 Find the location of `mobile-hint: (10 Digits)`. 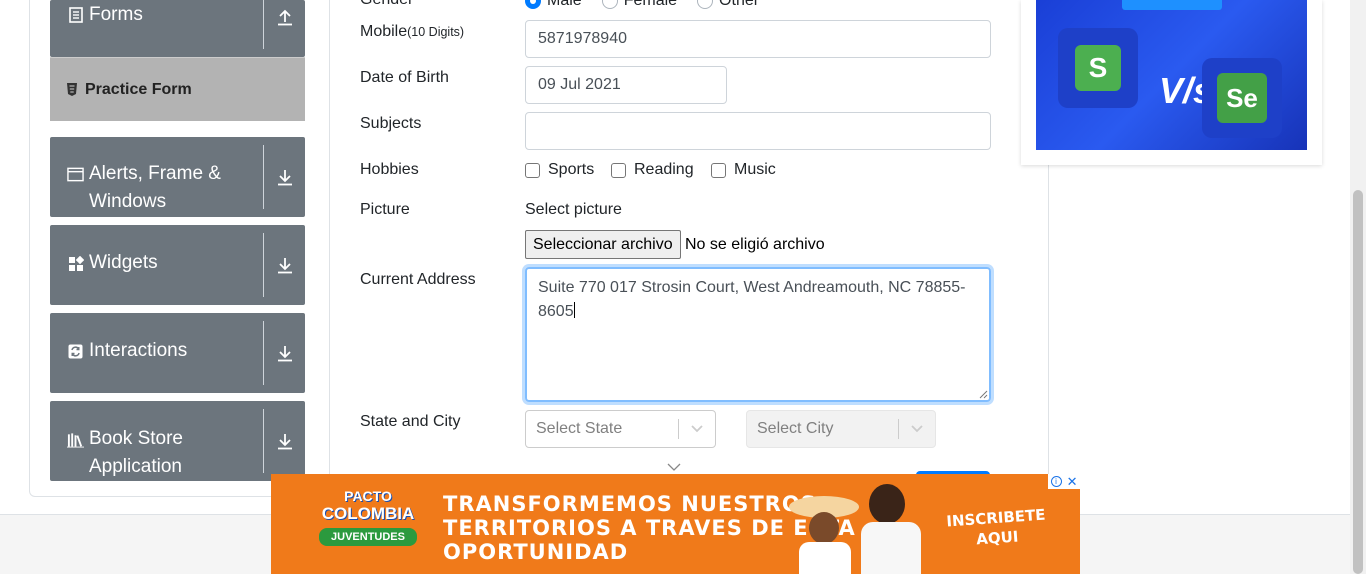

mobile-hint: (10 Digits) is located at coordinates (436, 32).